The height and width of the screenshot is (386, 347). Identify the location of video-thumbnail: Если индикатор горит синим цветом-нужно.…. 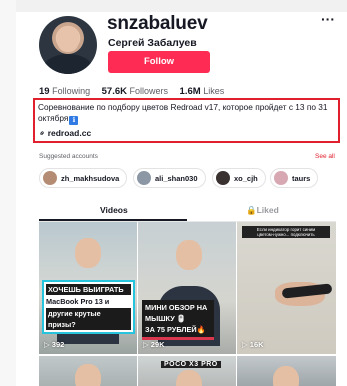
(286, 288).